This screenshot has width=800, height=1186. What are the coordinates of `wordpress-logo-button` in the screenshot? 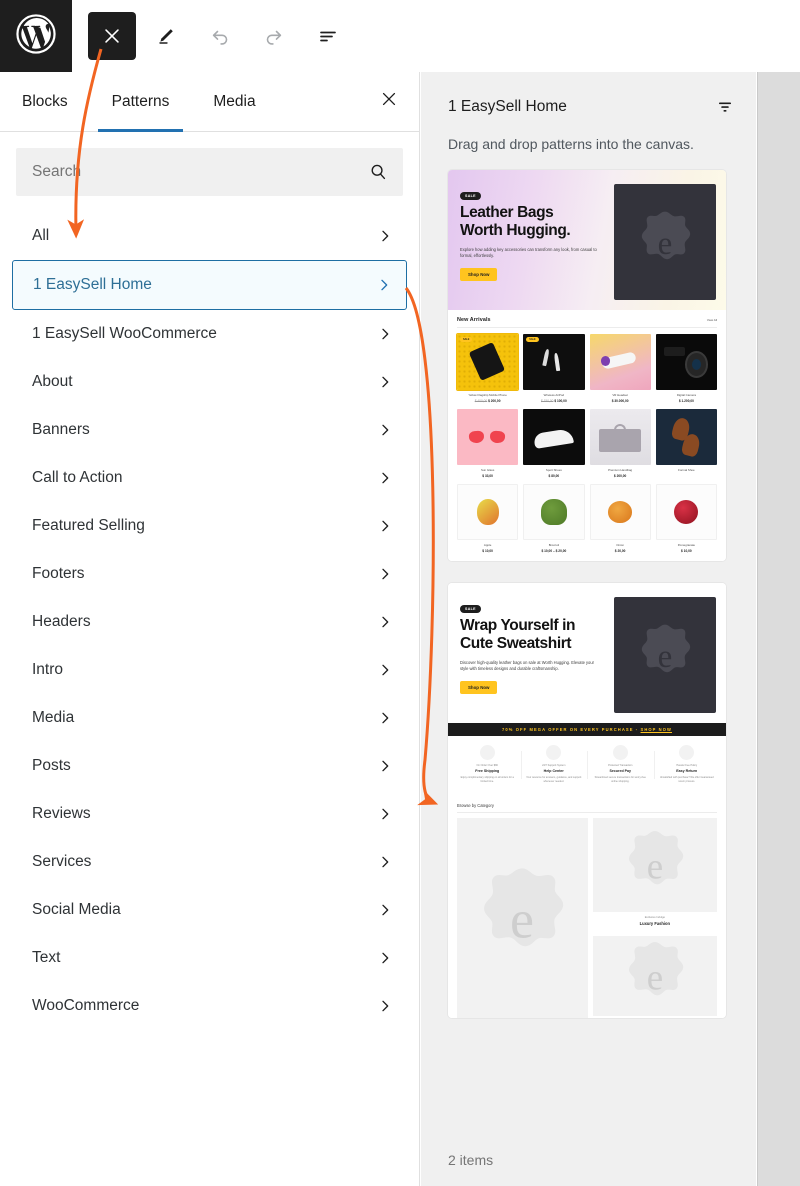 It's located at (36, 36).